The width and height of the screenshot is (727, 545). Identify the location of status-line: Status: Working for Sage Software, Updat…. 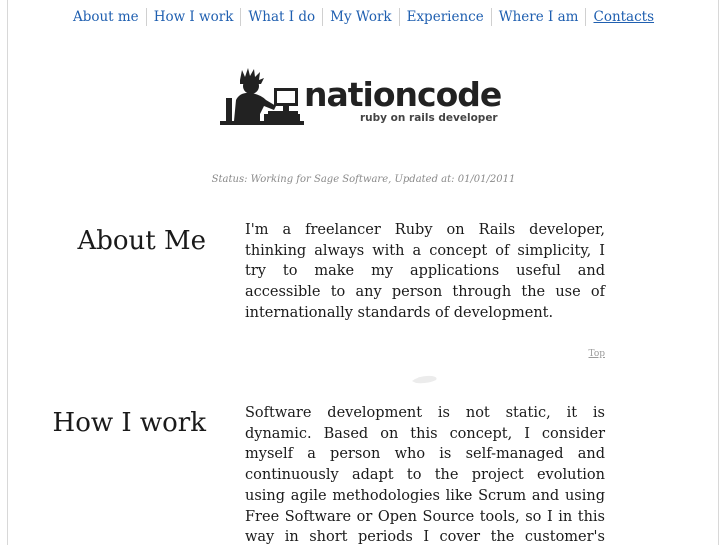
(363, 179).